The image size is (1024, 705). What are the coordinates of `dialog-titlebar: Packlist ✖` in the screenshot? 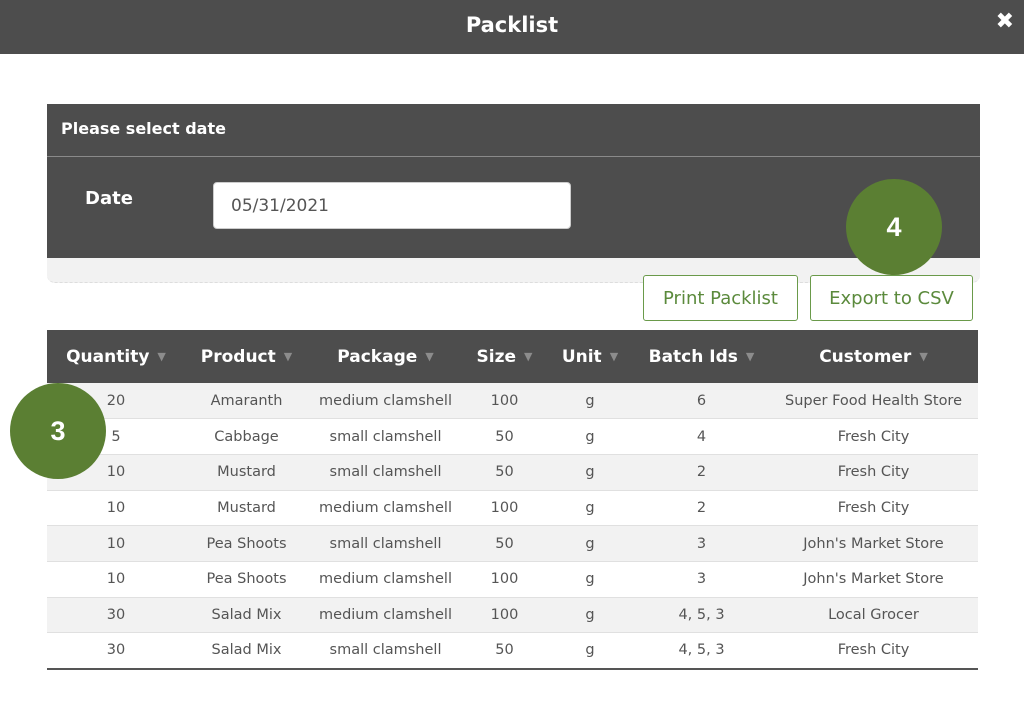 It's located at (512, 27).